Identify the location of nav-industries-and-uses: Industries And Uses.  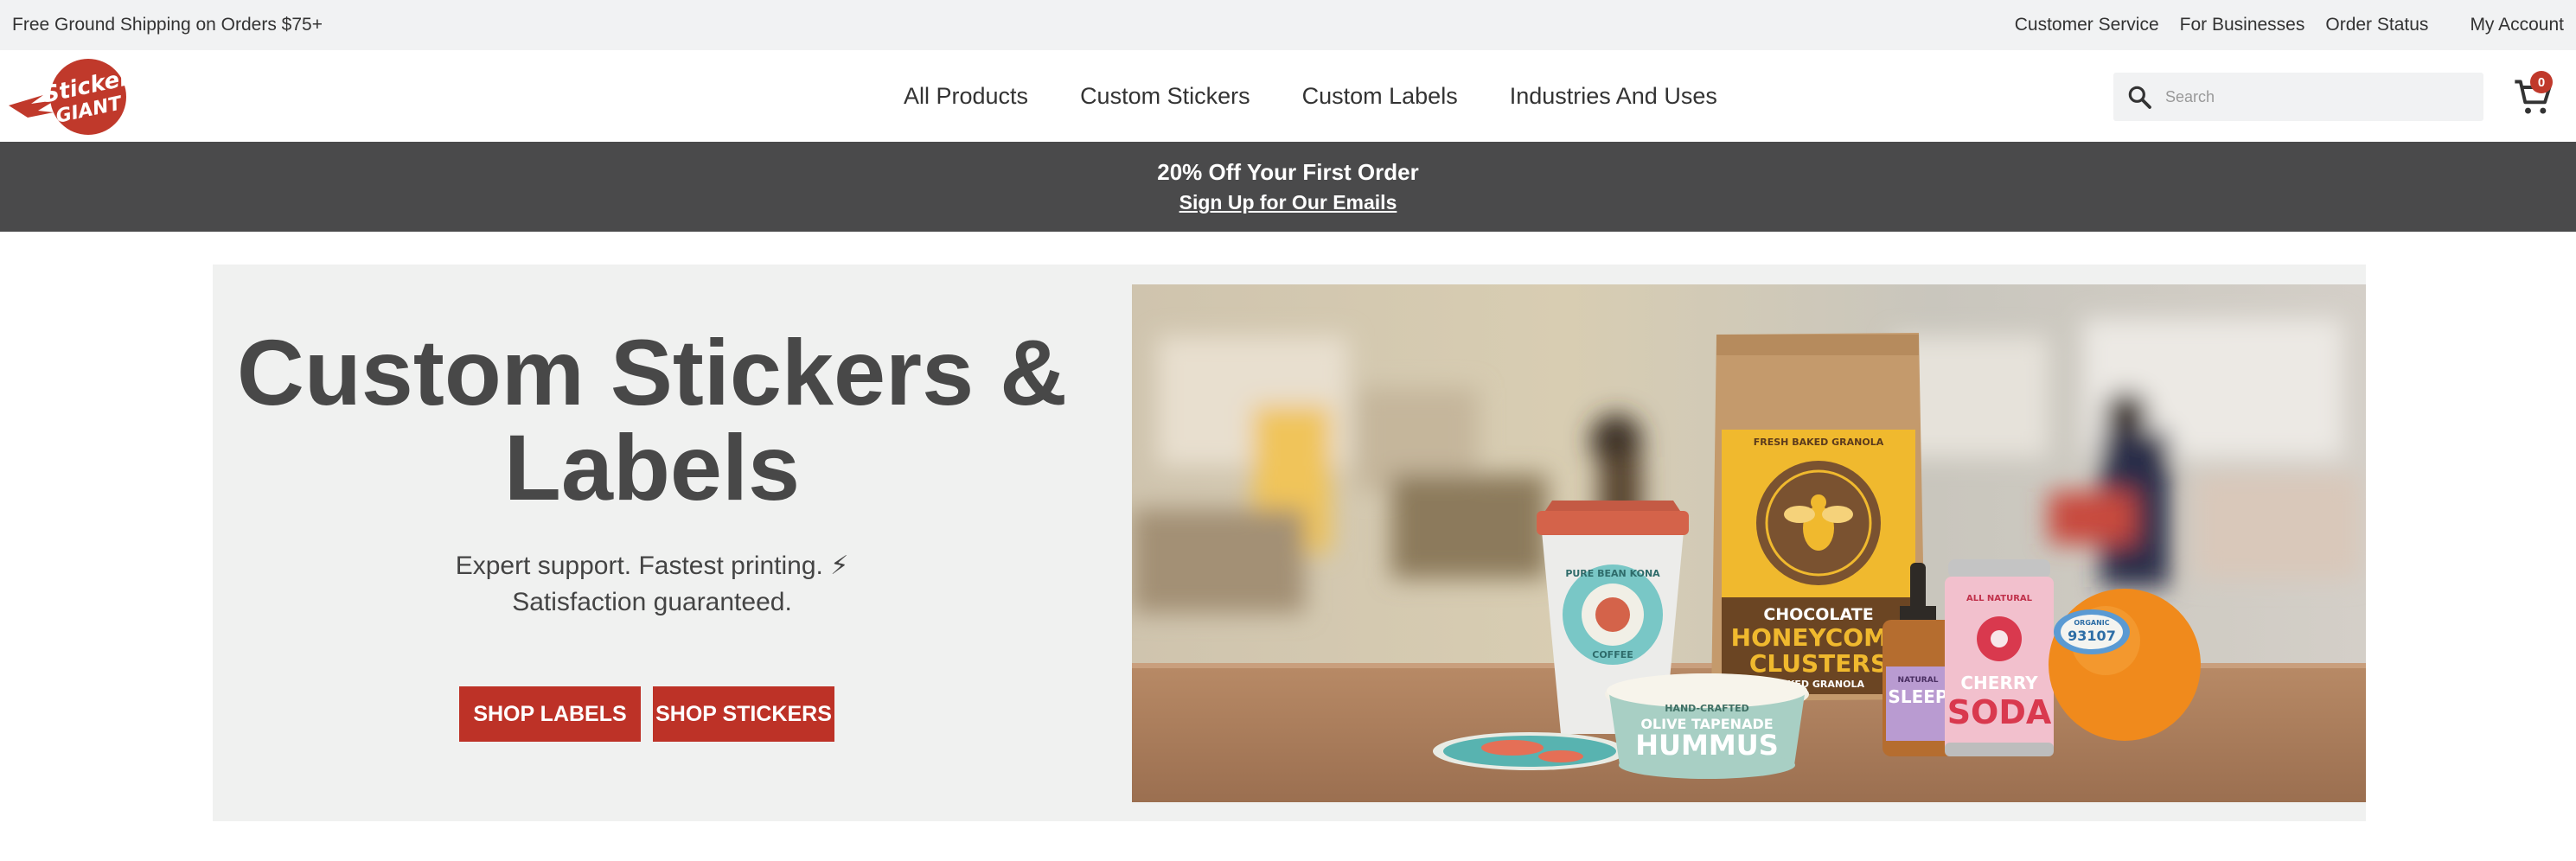
(1614, 96).